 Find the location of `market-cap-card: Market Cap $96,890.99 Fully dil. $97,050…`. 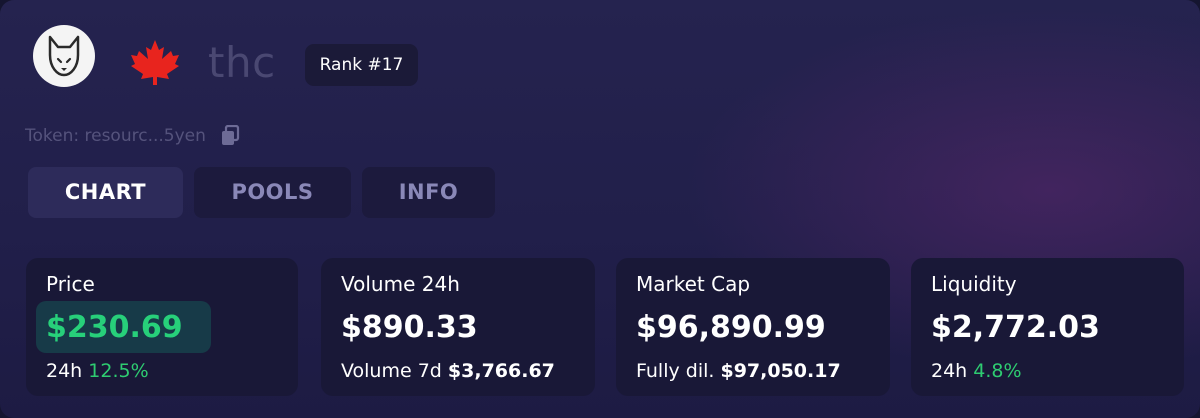

market-cap-card: Market Cap $96,890.99 Fully dil. $97,050… is located at coordinates (753, 327).